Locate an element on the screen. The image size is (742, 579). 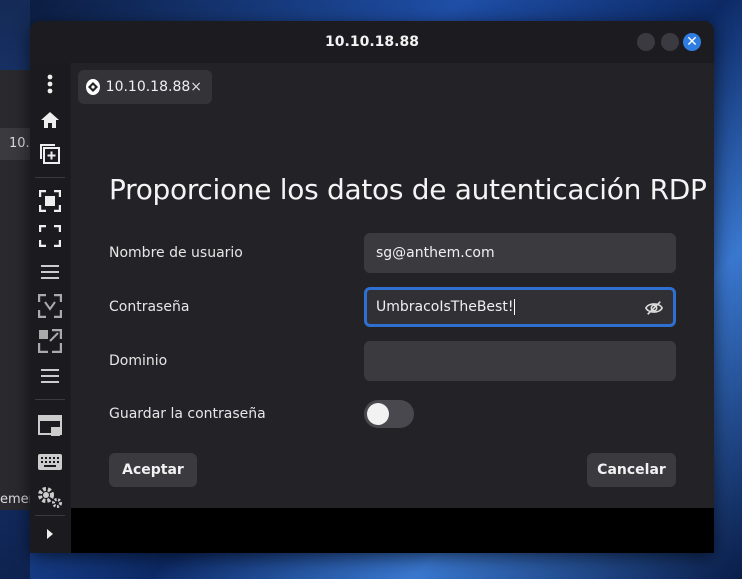
close-icon: ✕ is located at coordinates (692, 42).